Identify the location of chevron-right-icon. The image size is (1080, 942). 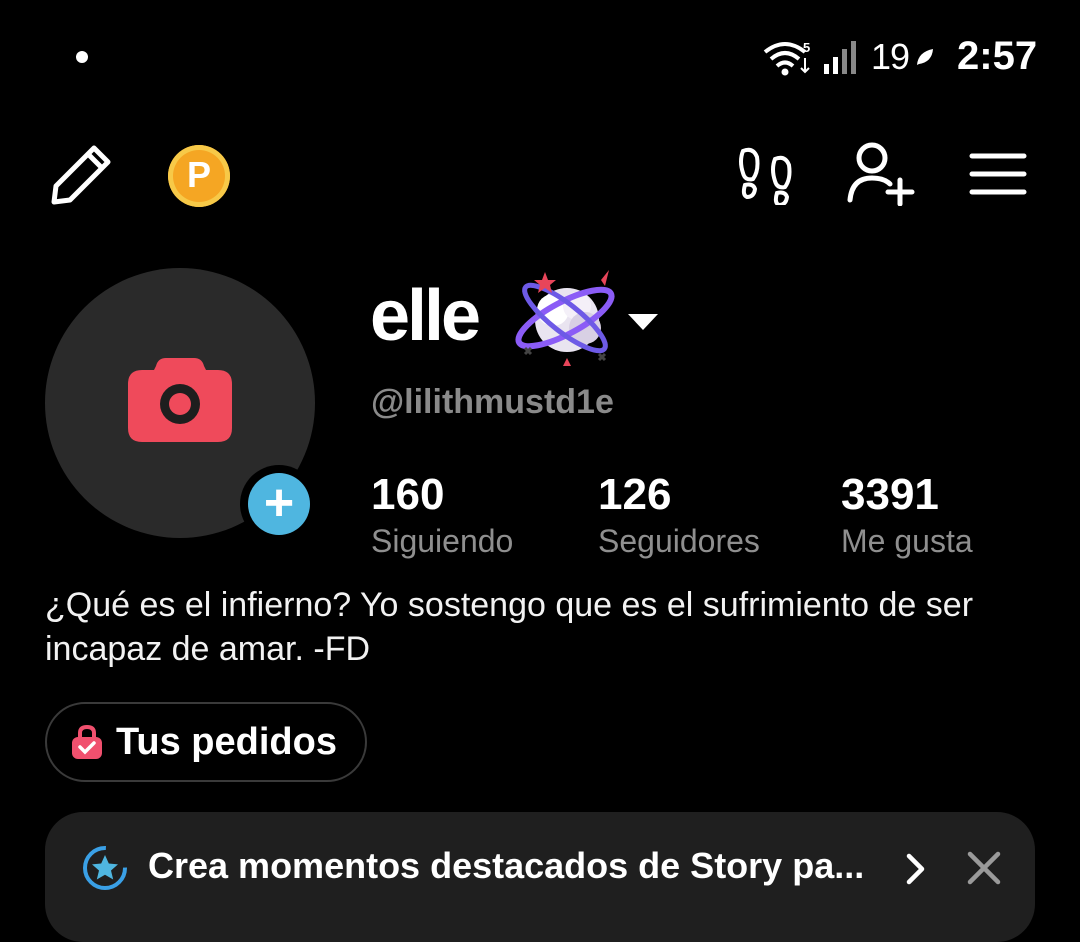
(915, 869).